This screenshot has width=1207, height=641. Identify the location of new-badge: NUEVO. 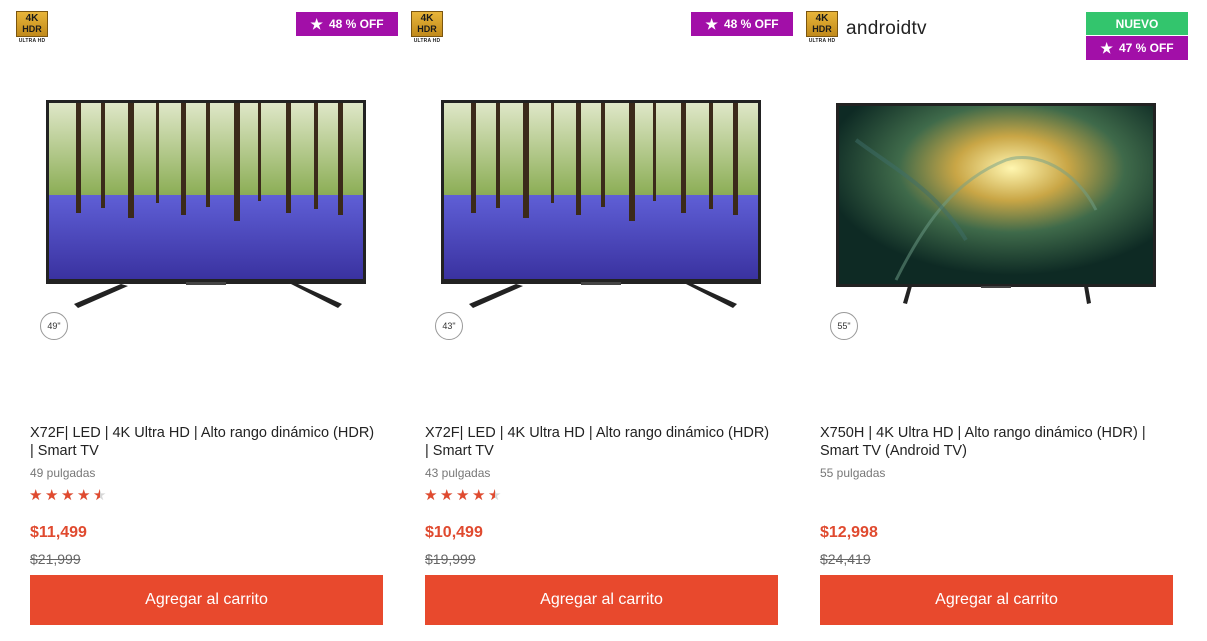
(1137, 23).